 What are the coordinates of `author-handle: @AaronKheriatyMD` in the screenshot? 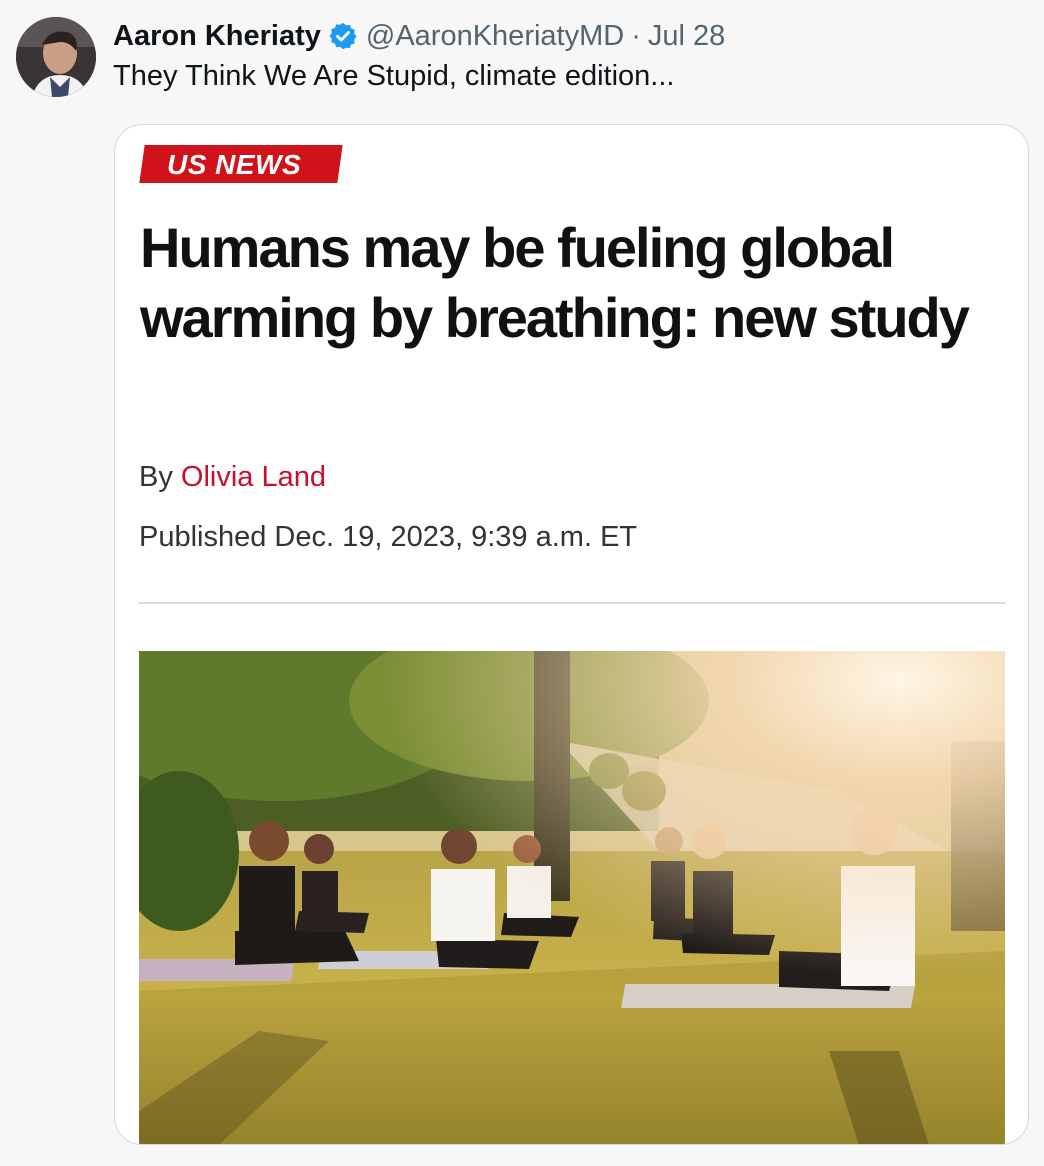 It's located at (495, 36).